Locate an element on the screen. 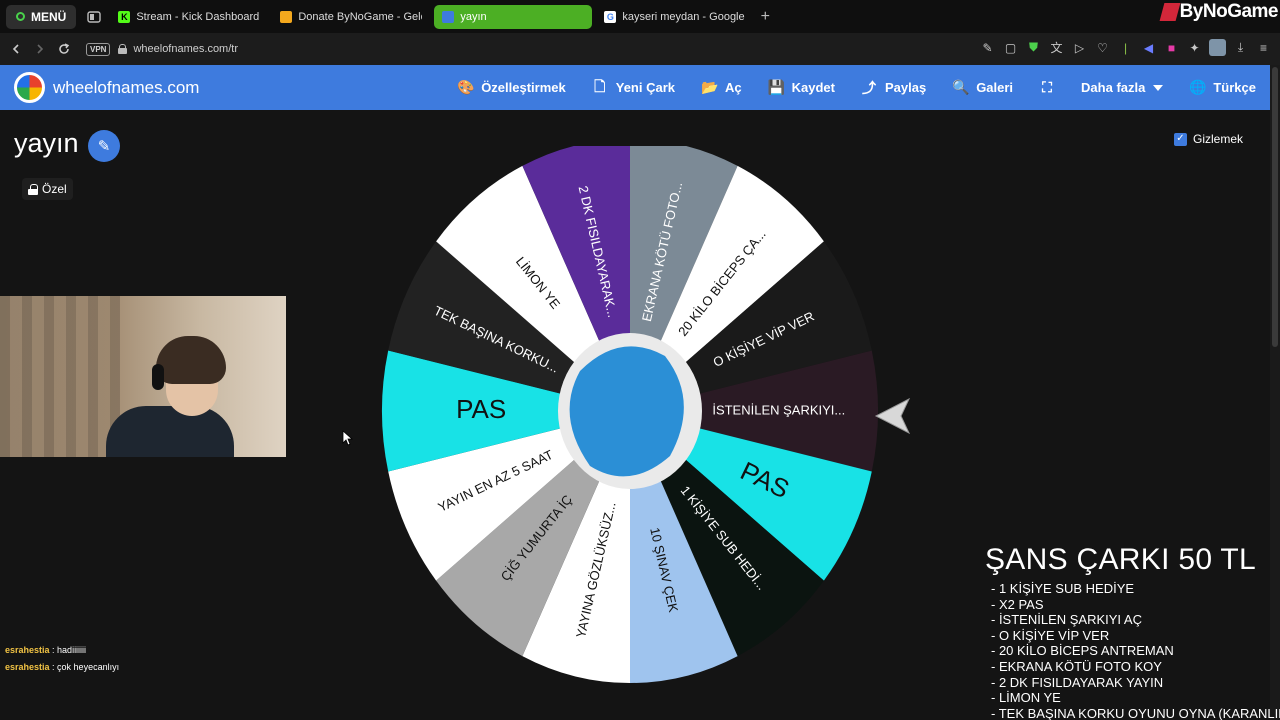  prize-title: ŞANS ÇARKI 50 TL is located at coordinates (1121, 559).